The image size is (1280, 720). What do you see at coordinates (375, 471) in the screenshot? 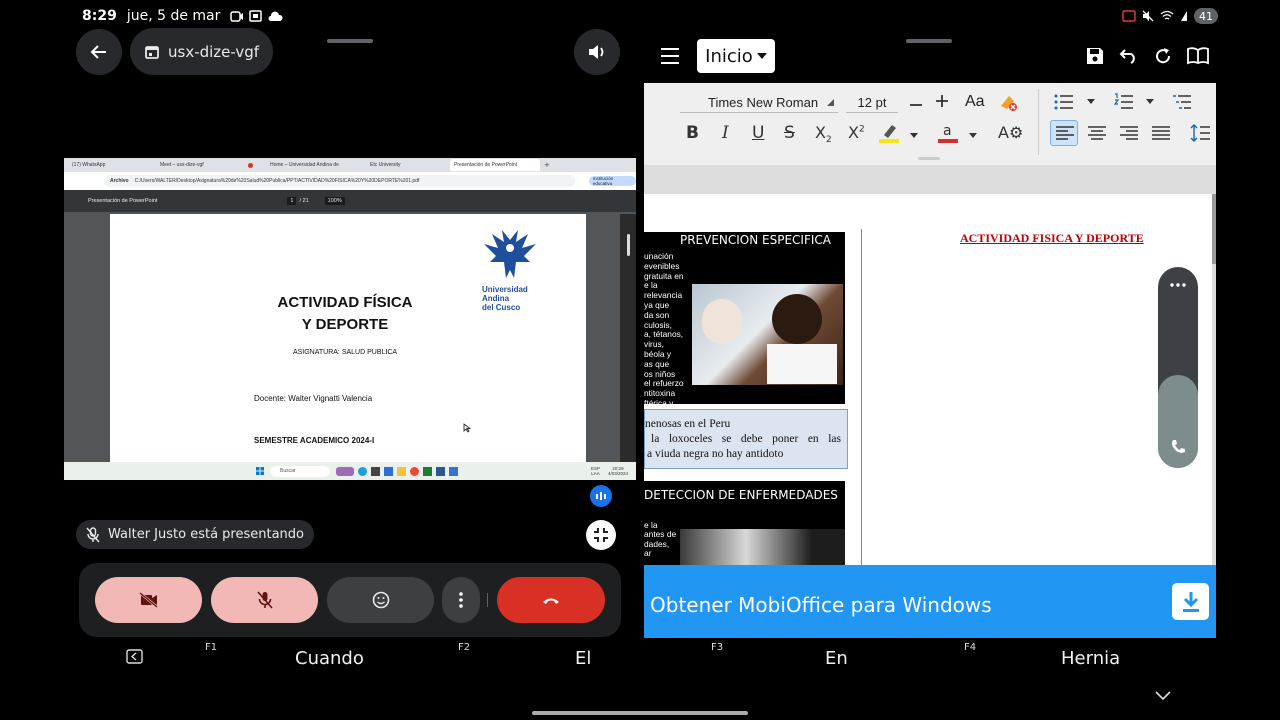
I see `store-icon` at bounding box center [375, 471].